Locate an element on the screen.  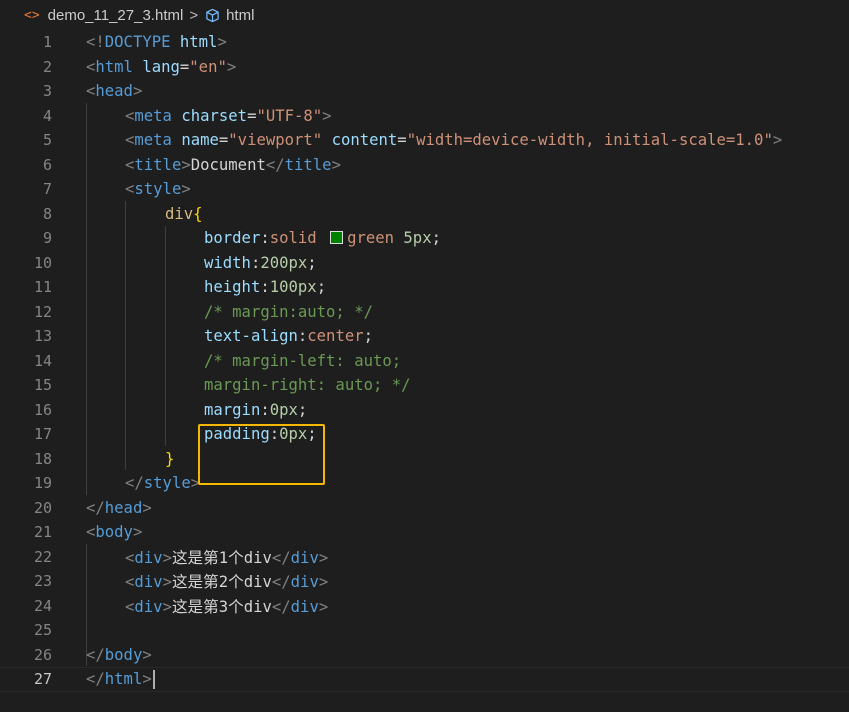
css-number: 0px is located at coordinates (283, 409).